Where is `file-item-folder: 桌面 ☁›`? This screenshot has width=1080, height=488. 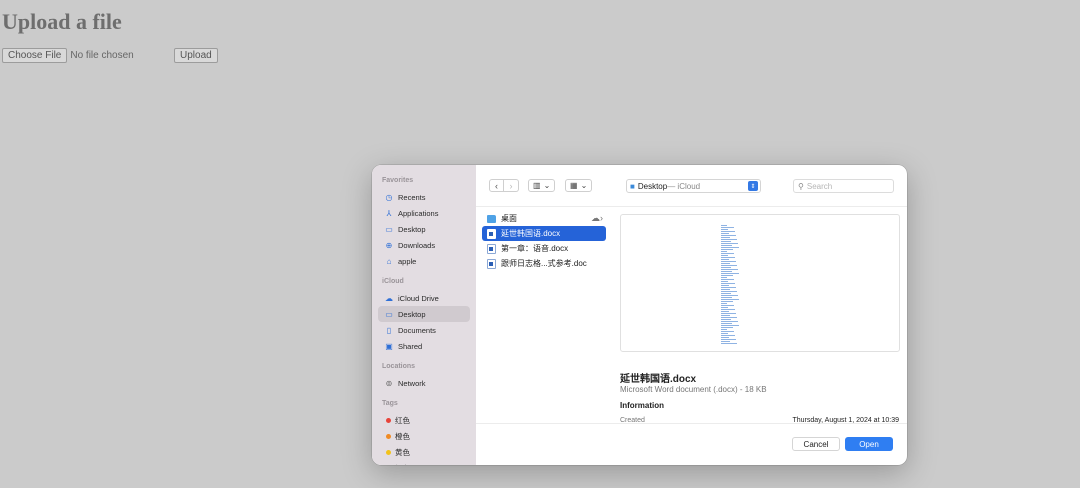
file-item-folder: 桌面 ☁› is located at coordinates (544, 218).